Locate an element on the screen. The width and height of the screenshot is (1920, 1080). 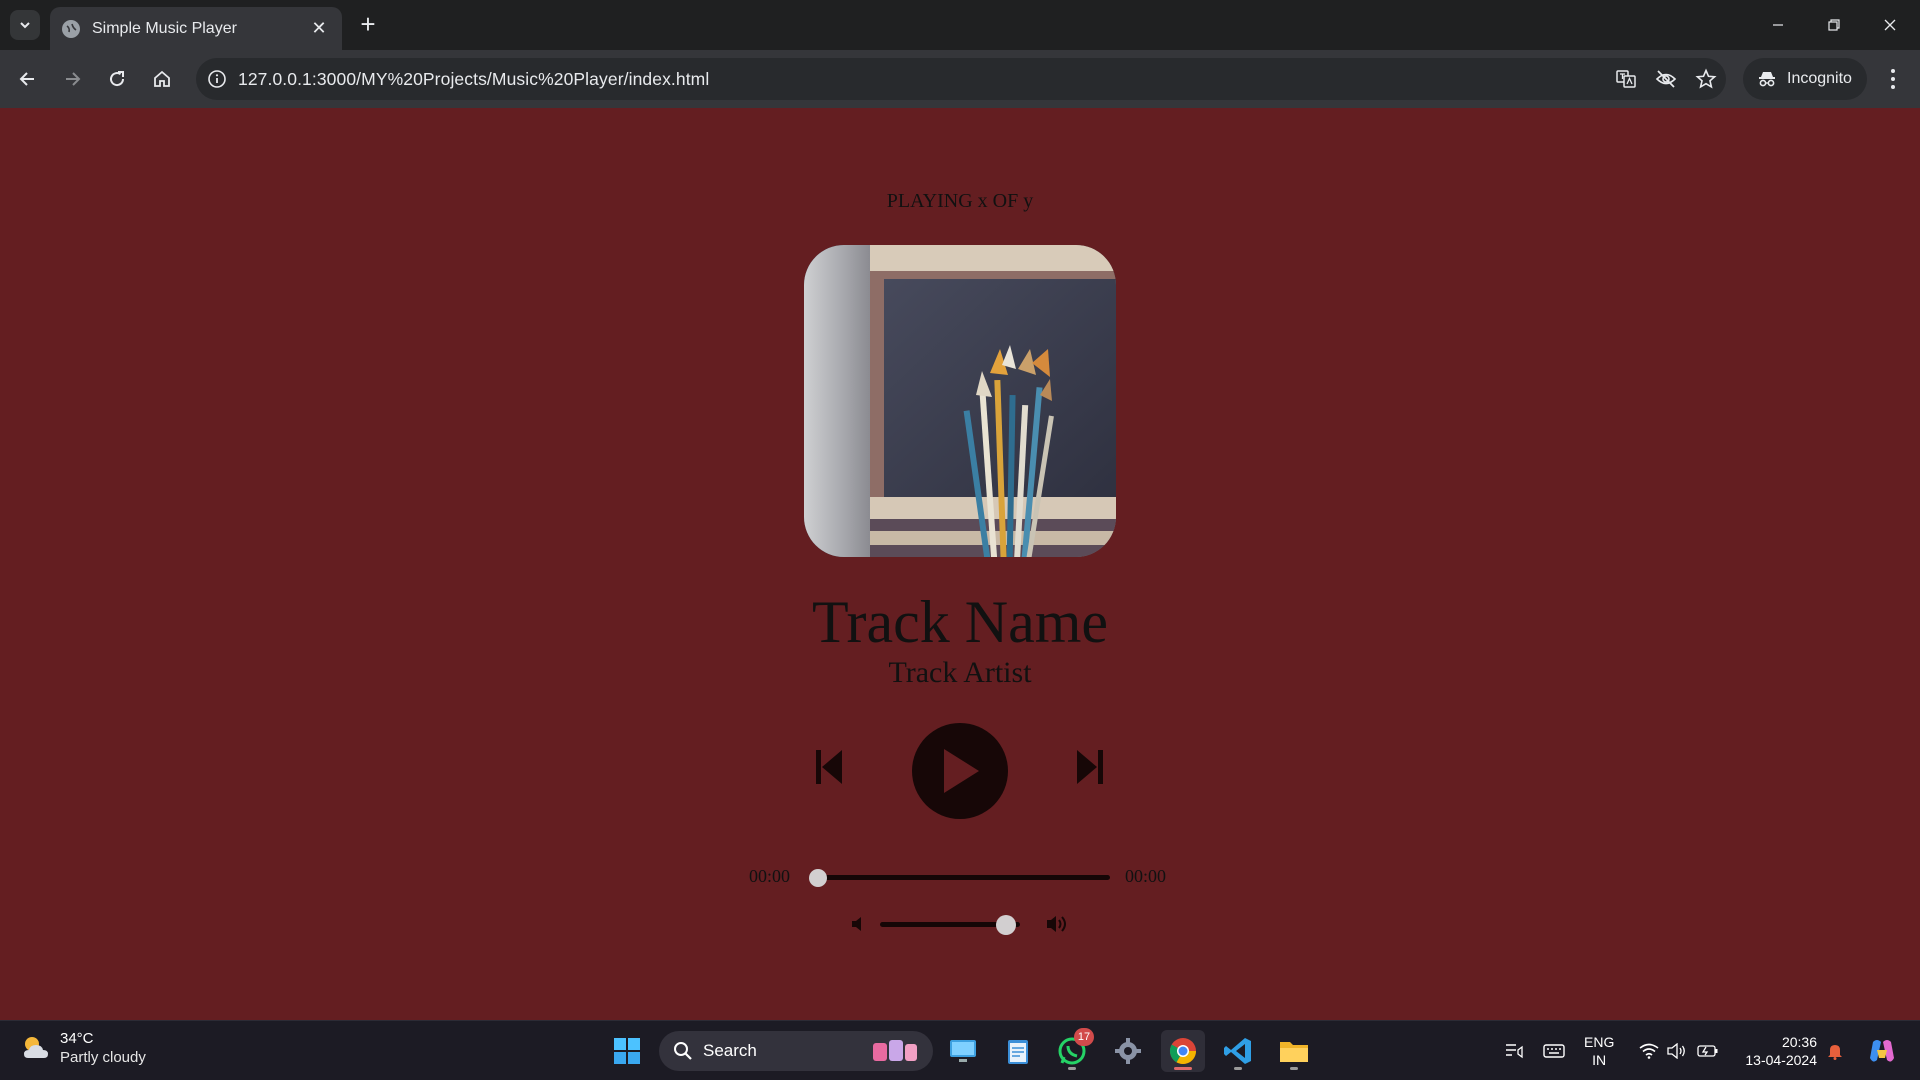
volume-down-icon is located at coordinates (859, 924).